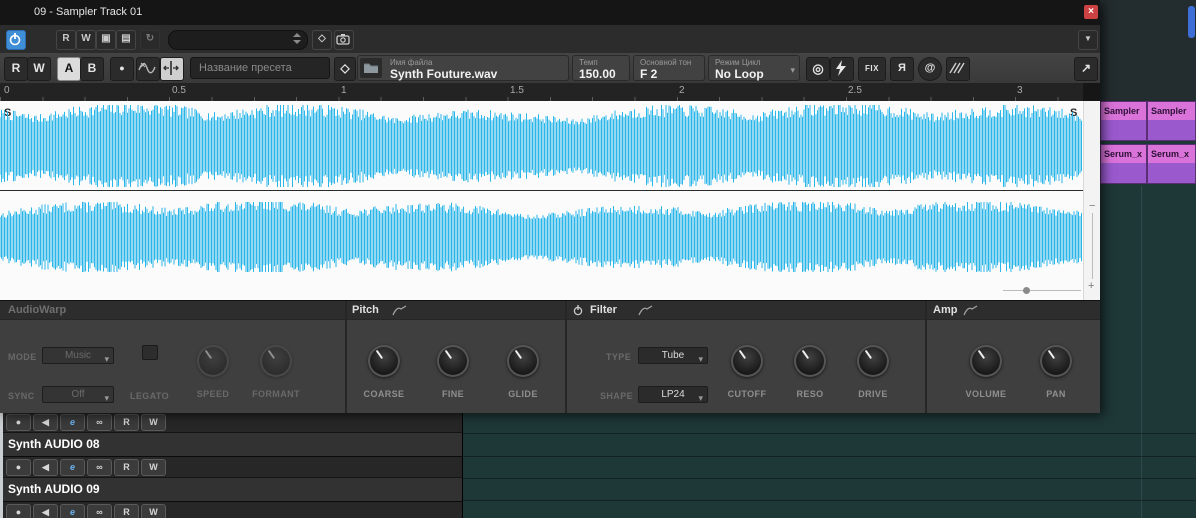 The width and height of the screenshot is (1196, 518). What do you see at coordinates (1088, 40) in the screenshot?
I see `window-options-button: ▼` at bounding box center [1088, 40].